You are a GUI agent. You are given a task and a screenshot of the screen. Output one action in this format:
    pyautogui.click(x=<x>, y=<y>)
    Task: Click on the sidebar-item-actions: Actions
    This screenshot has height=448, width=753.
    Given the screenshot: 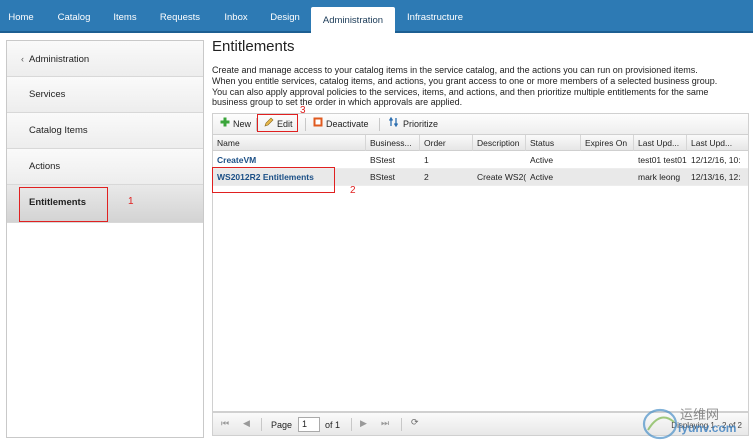 What is the action you would take?
    pyautogui.click(x=105, y=167)
    